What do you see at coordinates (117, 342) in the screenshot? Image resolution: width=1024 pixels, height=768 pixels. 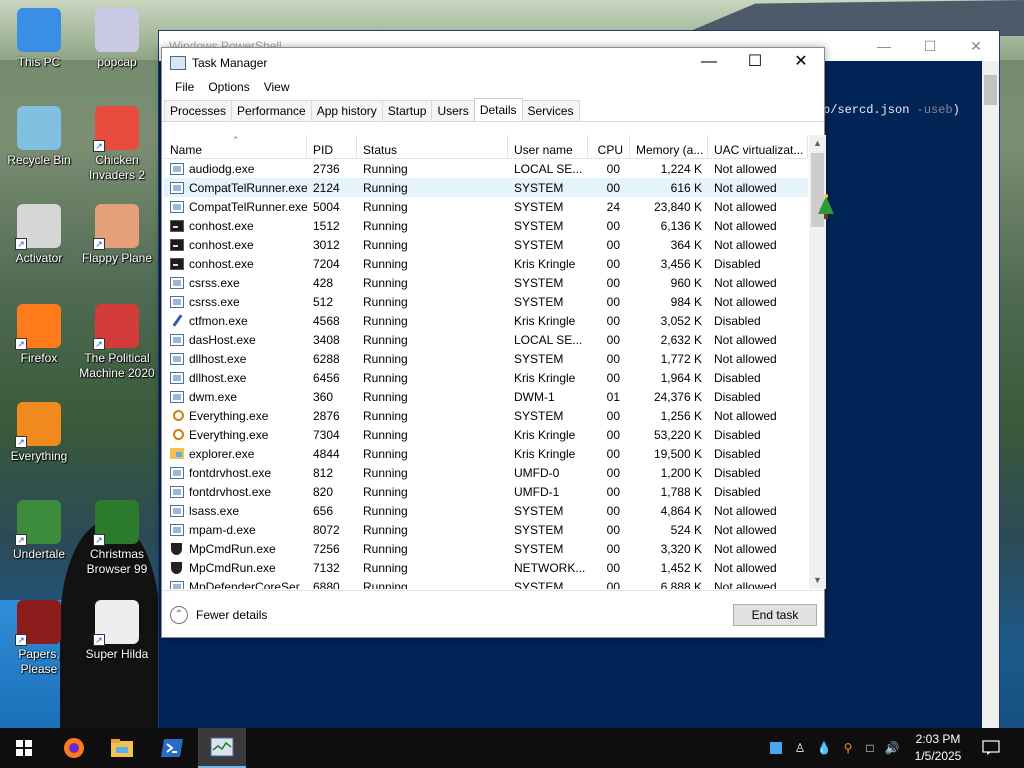 I see `political-machine-shortcut: ↗ The Political Machine 2020` at bounding box center [117, 342].